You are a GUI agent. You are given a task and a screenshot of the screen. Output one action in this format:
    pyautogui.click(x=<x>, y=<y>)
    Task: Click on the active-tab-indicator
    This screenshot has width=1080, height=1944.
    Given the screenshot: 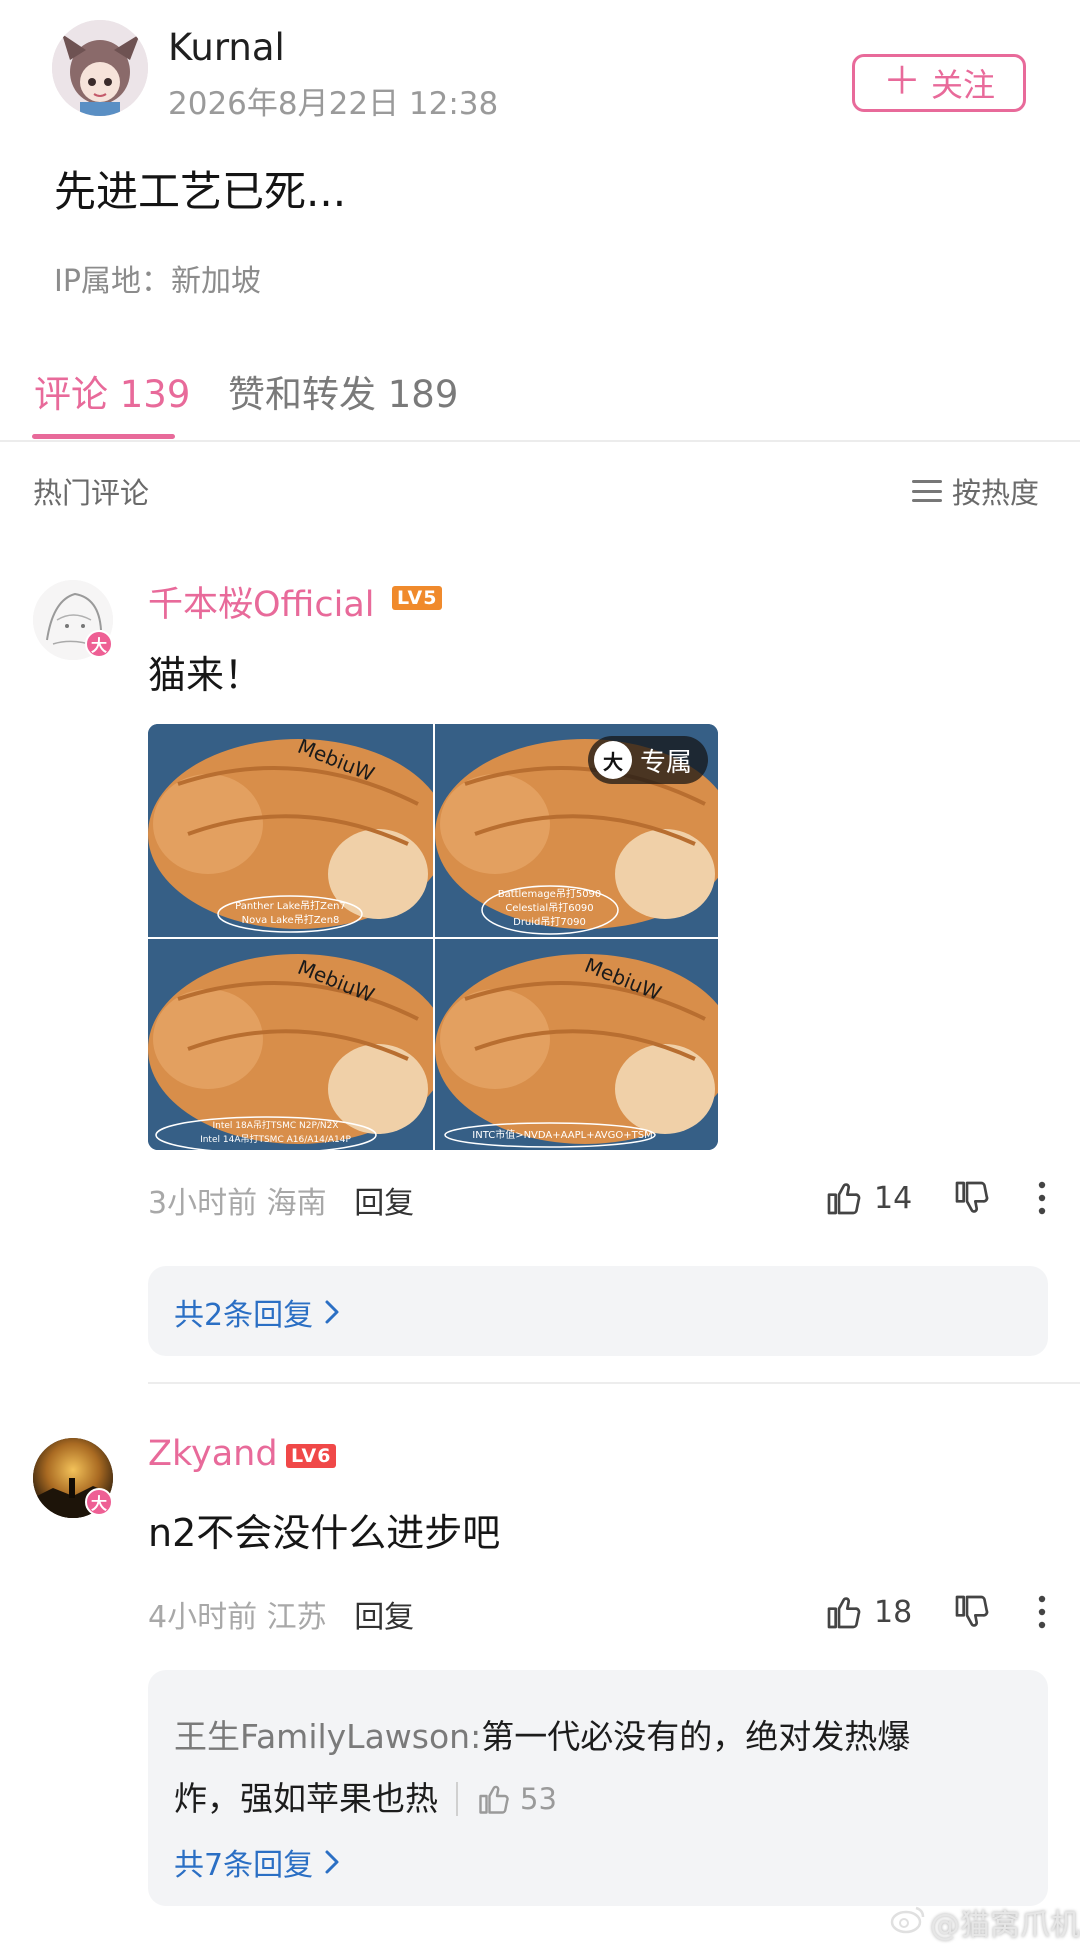 What is the action you would take?
    pyautogui.click(x=103, y=436)
    